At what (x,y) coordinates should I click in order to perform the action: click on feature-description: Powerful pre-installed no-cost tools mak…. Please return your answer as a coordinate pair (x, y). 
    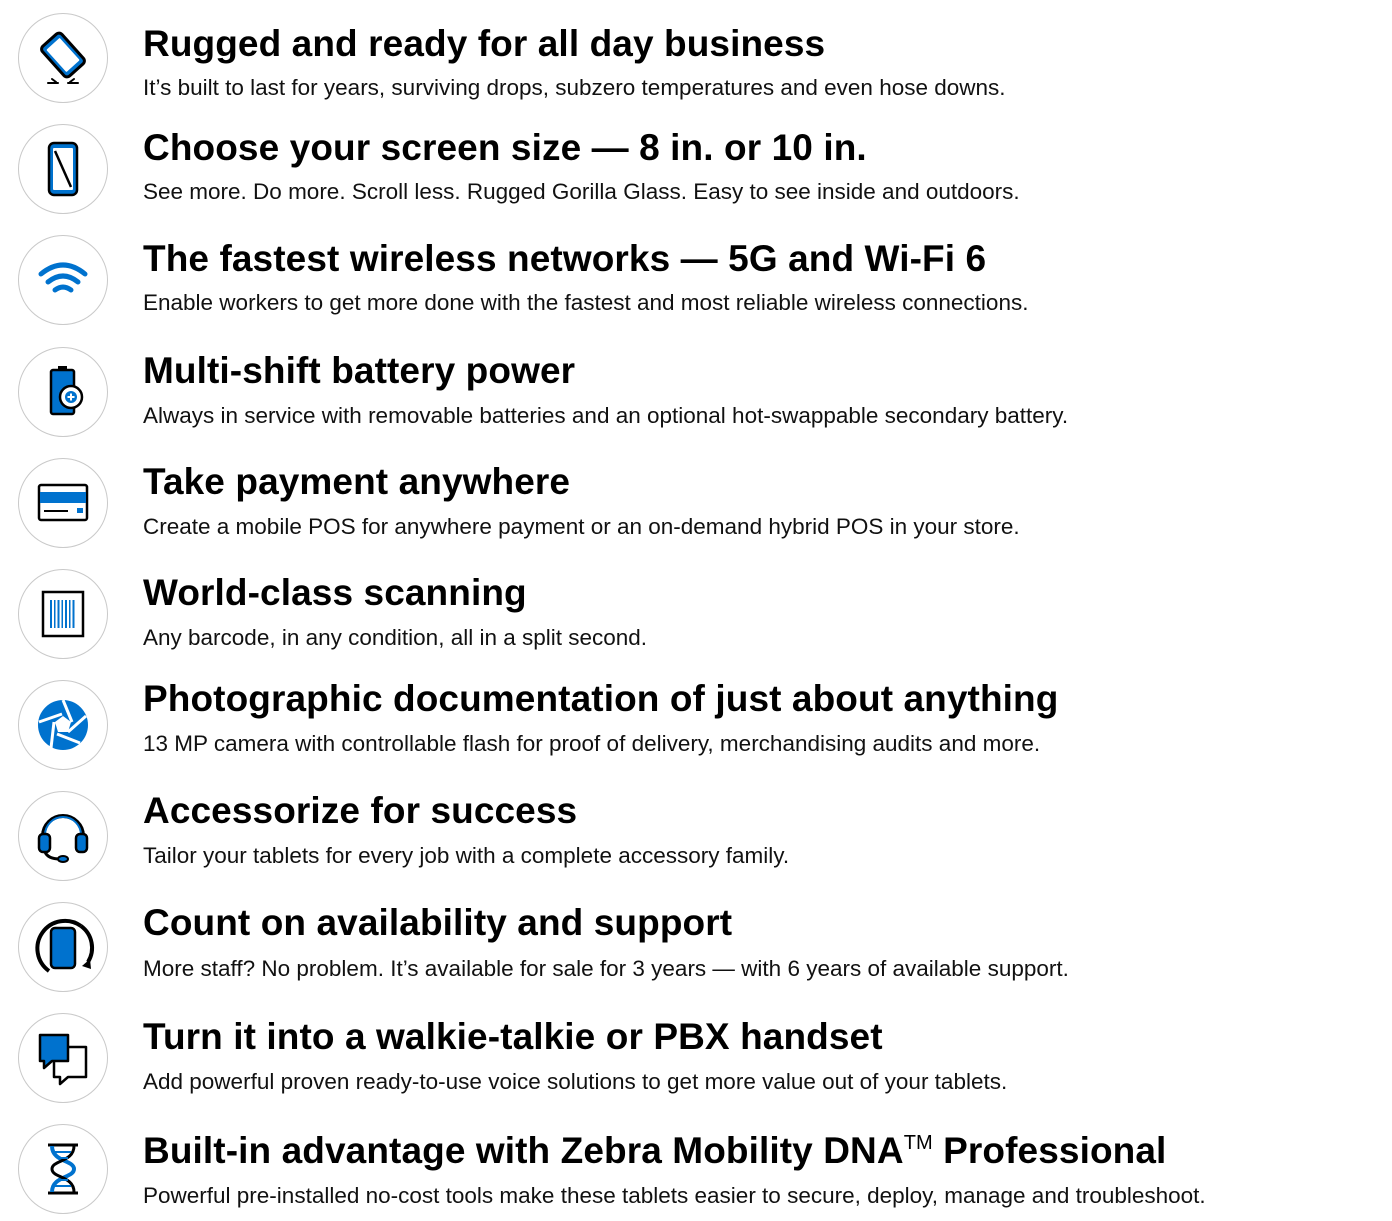
    Looking at the image, I should click on (674, 1195).